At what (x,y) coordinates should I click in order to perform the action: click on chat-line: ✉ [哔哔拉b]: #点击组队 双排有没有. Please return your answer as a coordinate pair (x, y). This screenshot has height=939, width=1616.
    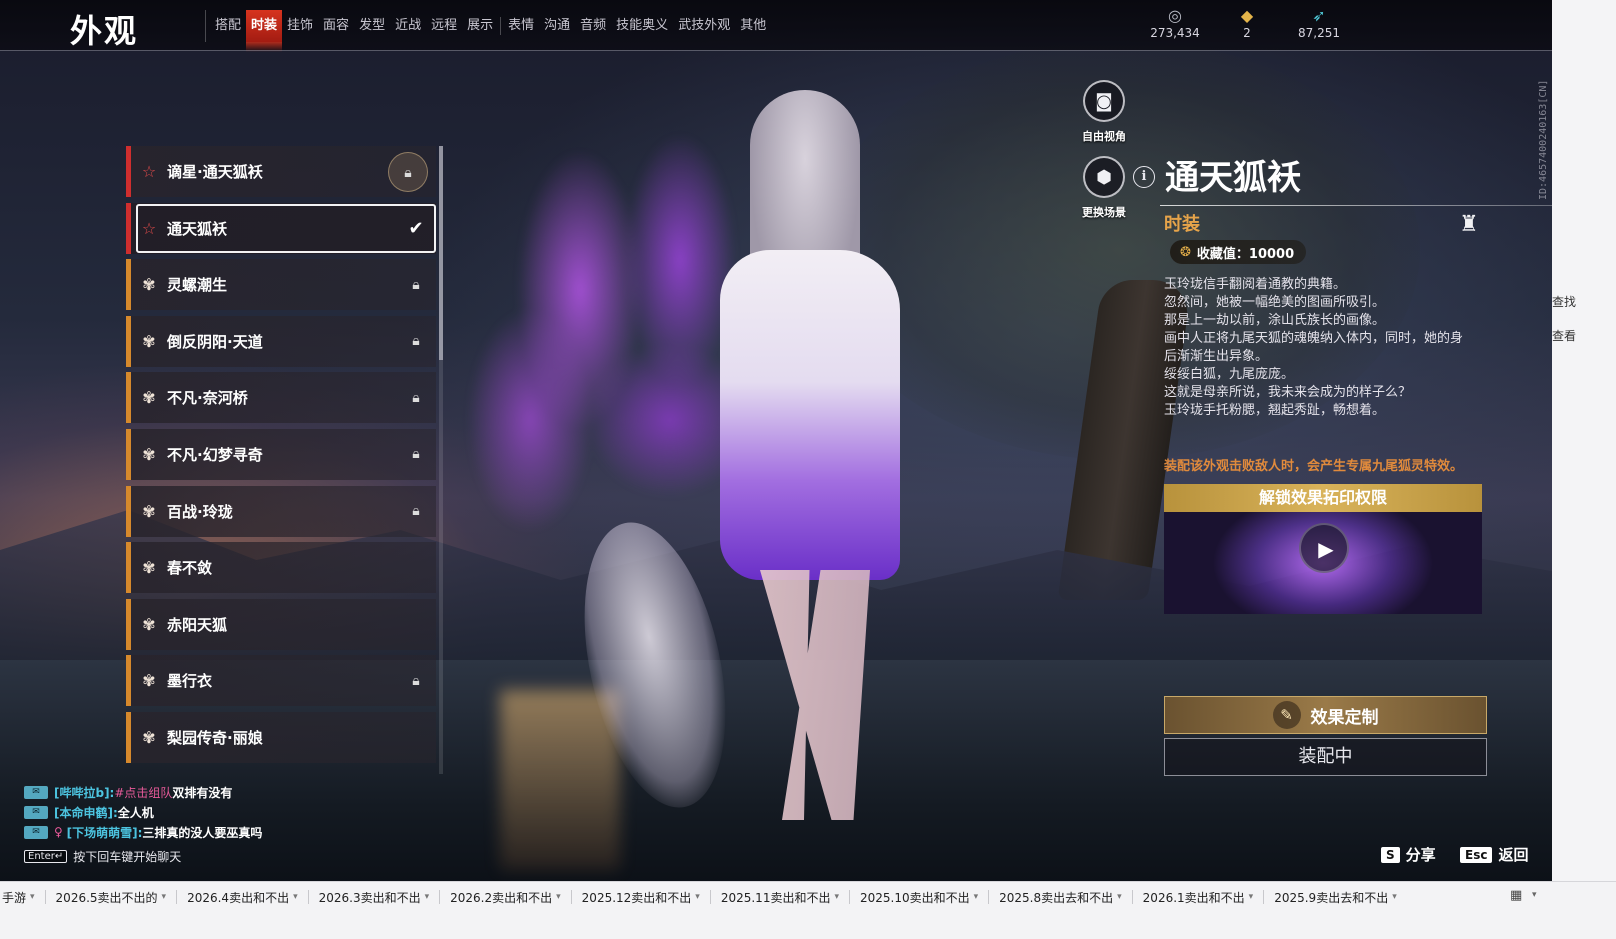
    Looking at the image, I should click on (184, 792).